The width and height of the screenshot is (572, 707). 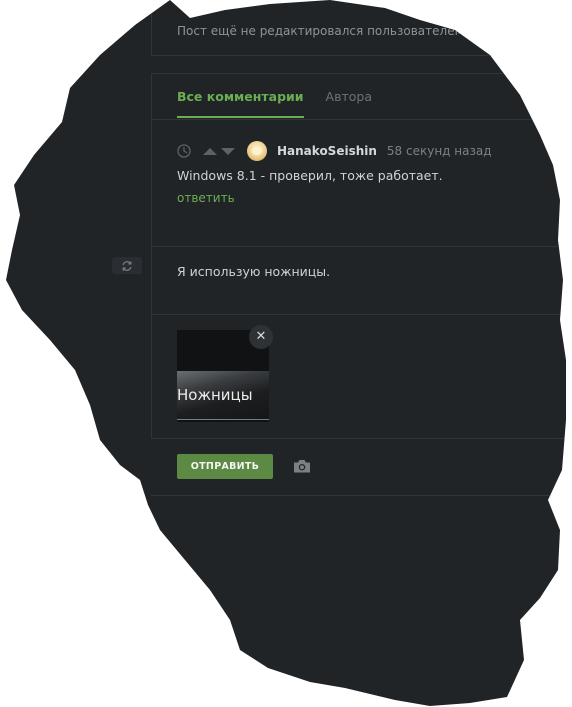 What do you see at coordinates (206, 198) in the screenshot?
I see `reply-link: ответить` at bounding box center [206, 198].